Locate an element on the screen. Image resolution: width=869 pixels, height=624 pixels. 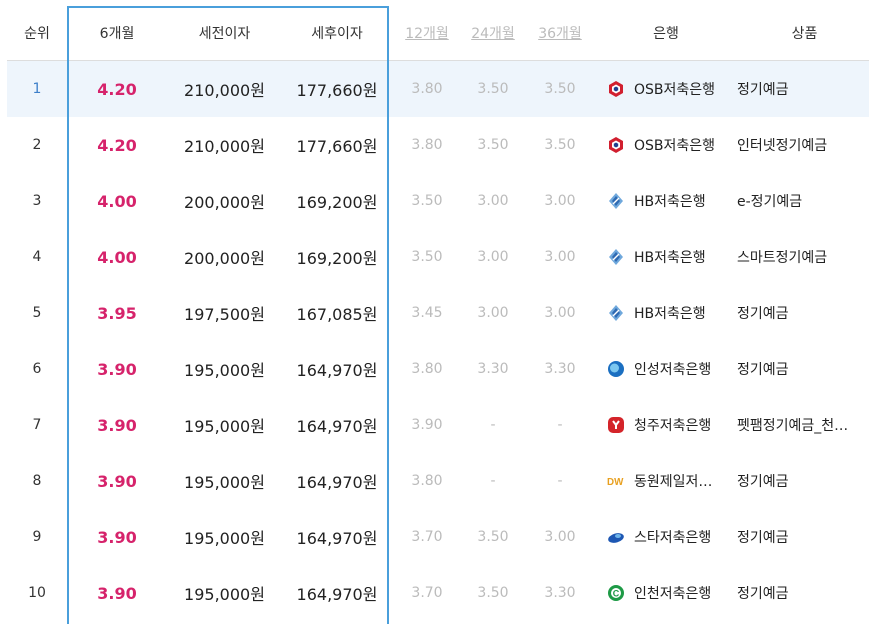
rate-36m-cell: 3.30 is located at coordinates (560, 369).